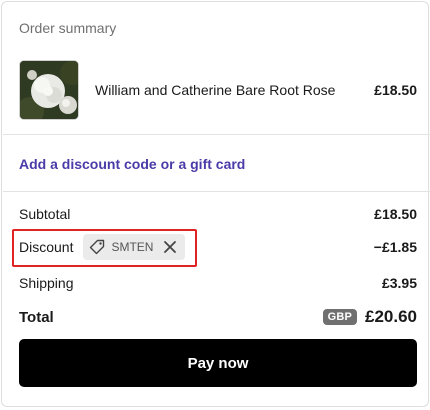 Image resolution: width=430 pixels, height=410 pixels. What do you see at coordinates (218, 283) in the screenshot?
I see `shipping-line: Shipping £3.95` at bounding box center [218, 283].